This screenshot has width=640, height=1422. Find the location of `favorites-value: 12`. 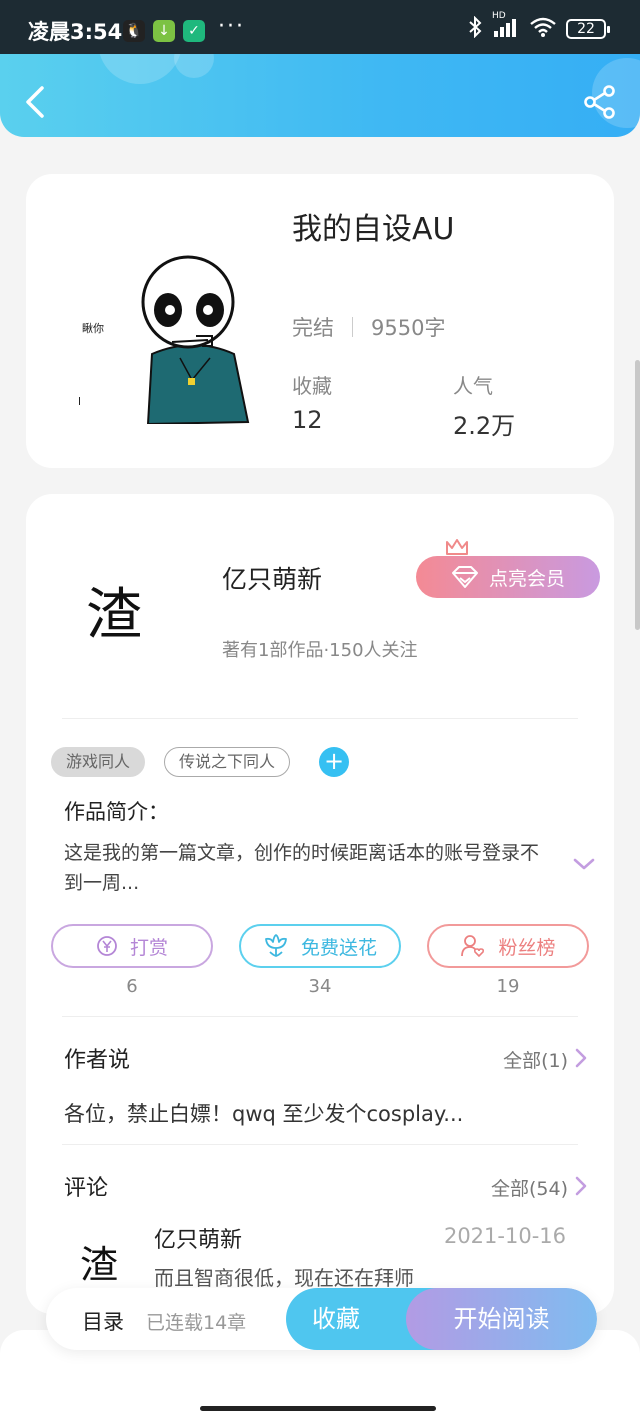

favorites-value: 12 is located at coordinates (307, 420).